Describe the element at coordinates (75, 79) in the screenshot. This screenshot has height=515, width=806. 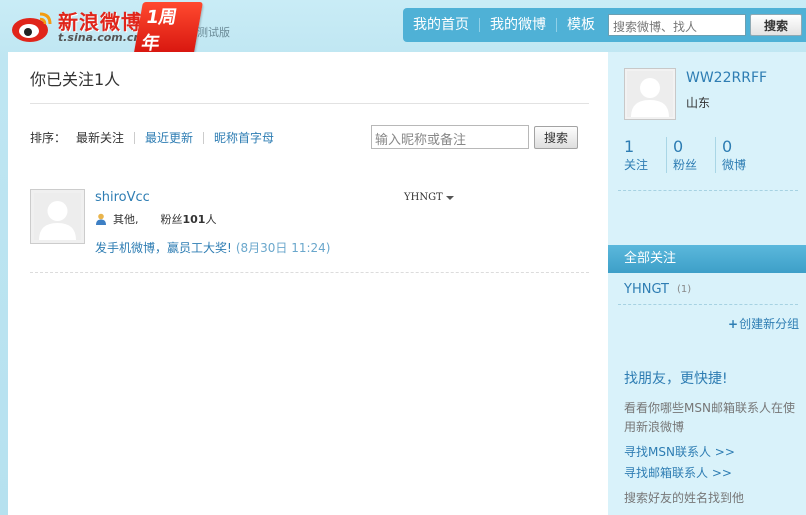
I see `page-title: 你已关注1人` at that location.